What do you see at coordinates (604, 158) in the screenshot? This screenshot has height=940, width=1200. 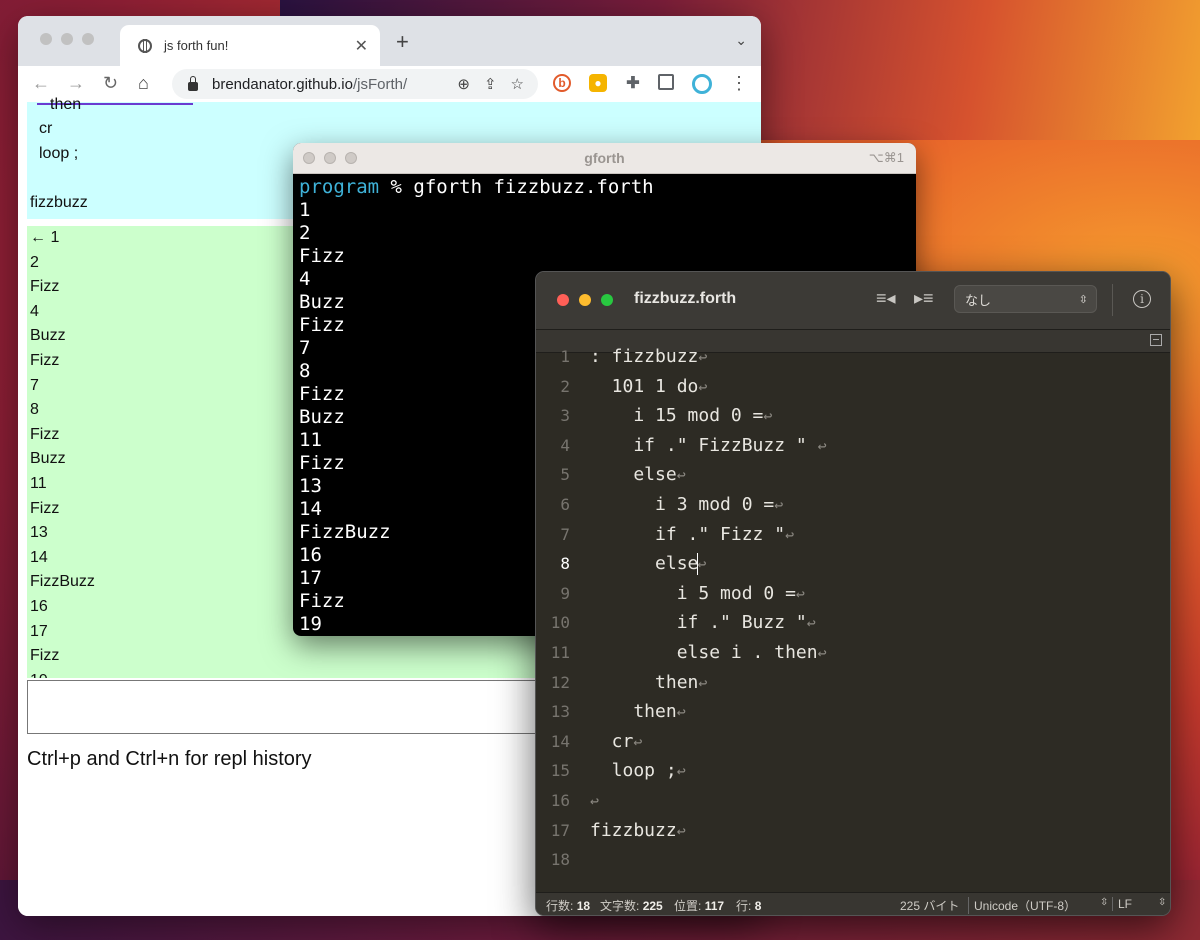 I see `terminal-title-bar: gforth ⌥⌘1` at bounding box center [604, 158].